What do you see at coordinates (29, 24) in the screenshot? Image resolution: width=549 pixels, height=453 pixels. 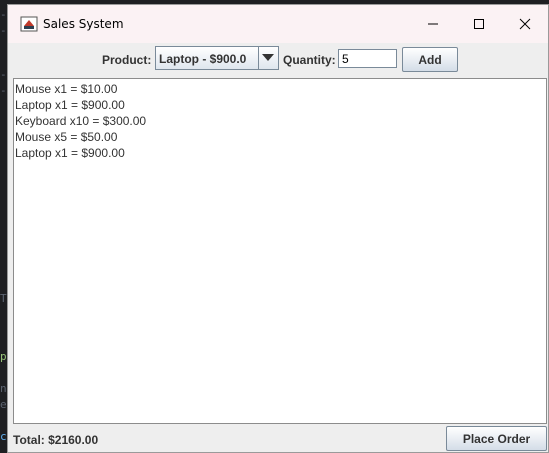 I see `java-cup-icon` at bounding box center [29, 24].